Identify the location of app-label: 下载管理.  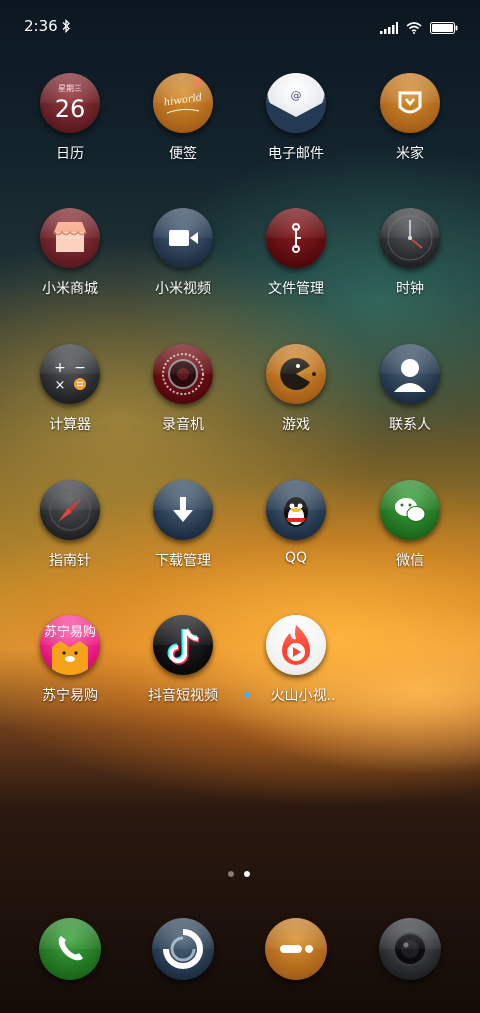
(183, 561).